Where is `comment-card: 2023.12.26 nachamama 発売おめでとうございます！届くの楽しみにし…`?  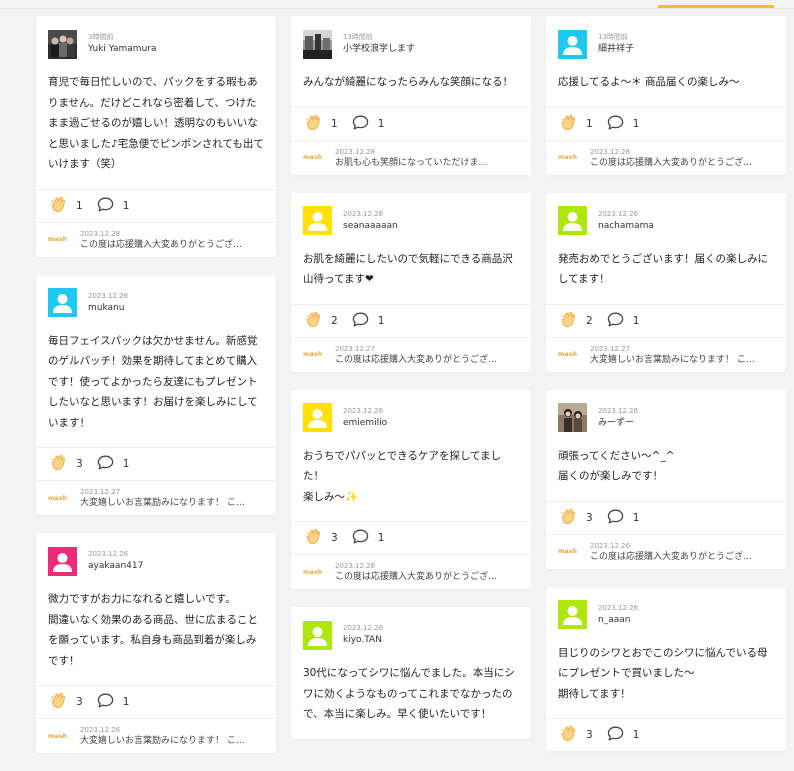 comment-card: 2023.12.26 nachamama 発売おめでとうございます！届くの楽しみにし… is located at coordinates (666, 282).